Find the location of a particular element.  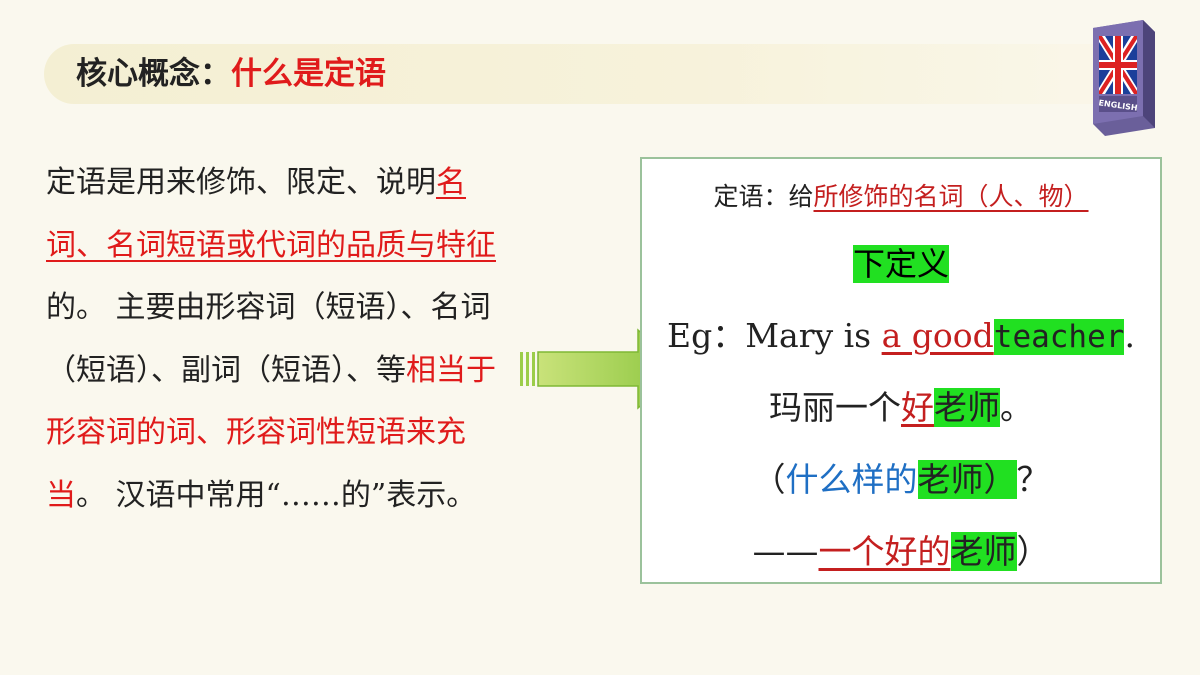

answer-attribute: 一个好的 is located at coordinates (884, 551).